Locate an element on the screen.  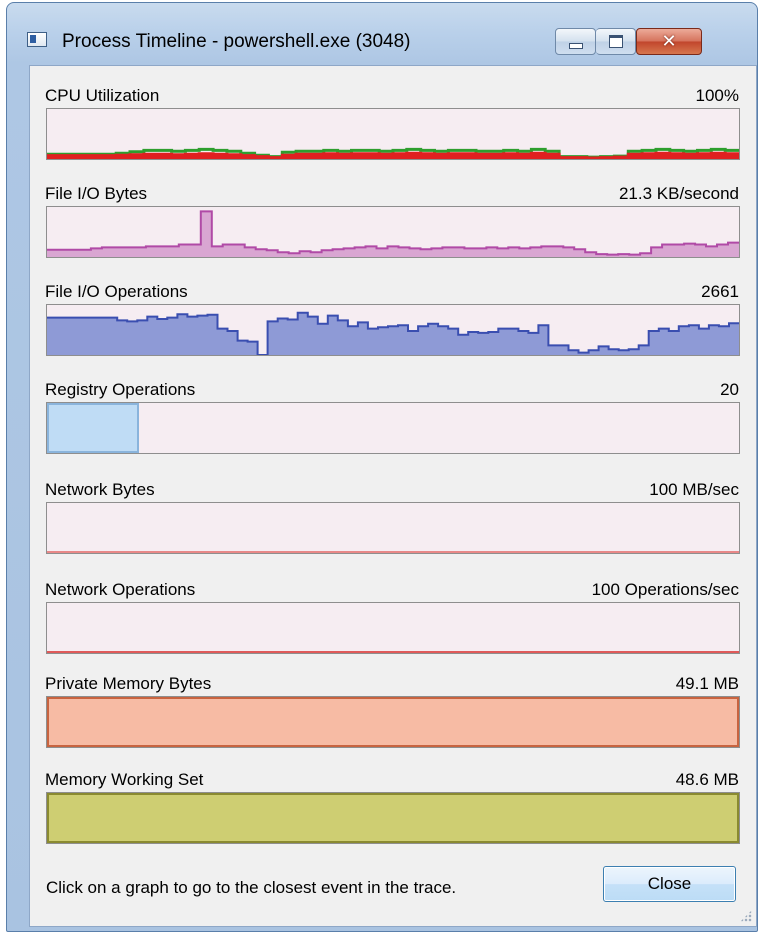
graph-max-value: 100 MB/sec is located at coordinates (694, 489).